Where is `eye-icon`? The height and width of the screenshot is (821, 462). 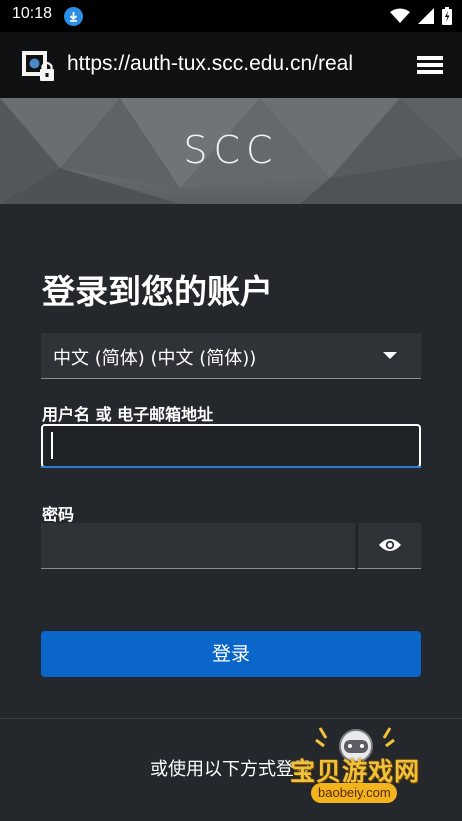
eye-icon is located at coordinates (390, 545).